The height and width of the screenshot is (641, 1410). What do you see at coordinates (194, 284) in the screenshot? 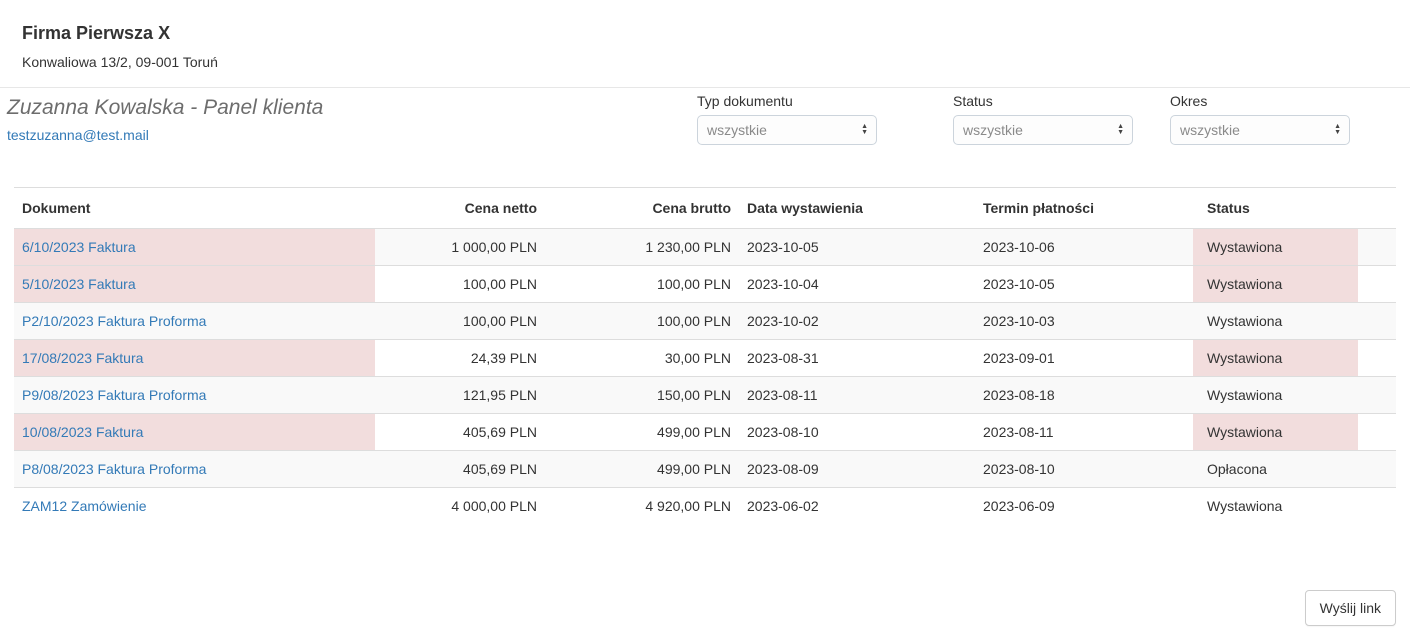
I see `document-cell: 5/10/2023 Faktura` at bounding box center [194, 284].